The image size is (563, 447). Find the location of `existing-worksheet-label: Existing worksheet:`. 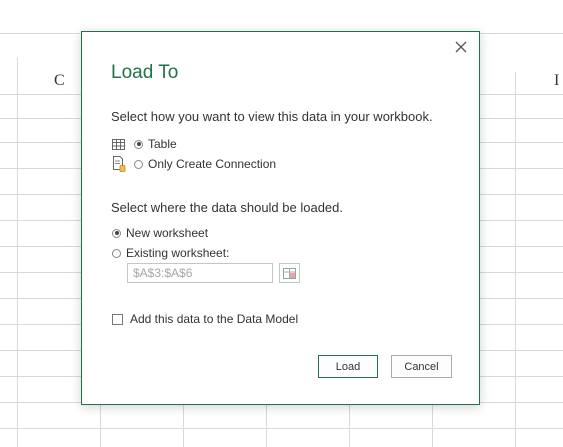

existing-worksheet-label: Existing worksheet: is located at coordinates (178, 253).